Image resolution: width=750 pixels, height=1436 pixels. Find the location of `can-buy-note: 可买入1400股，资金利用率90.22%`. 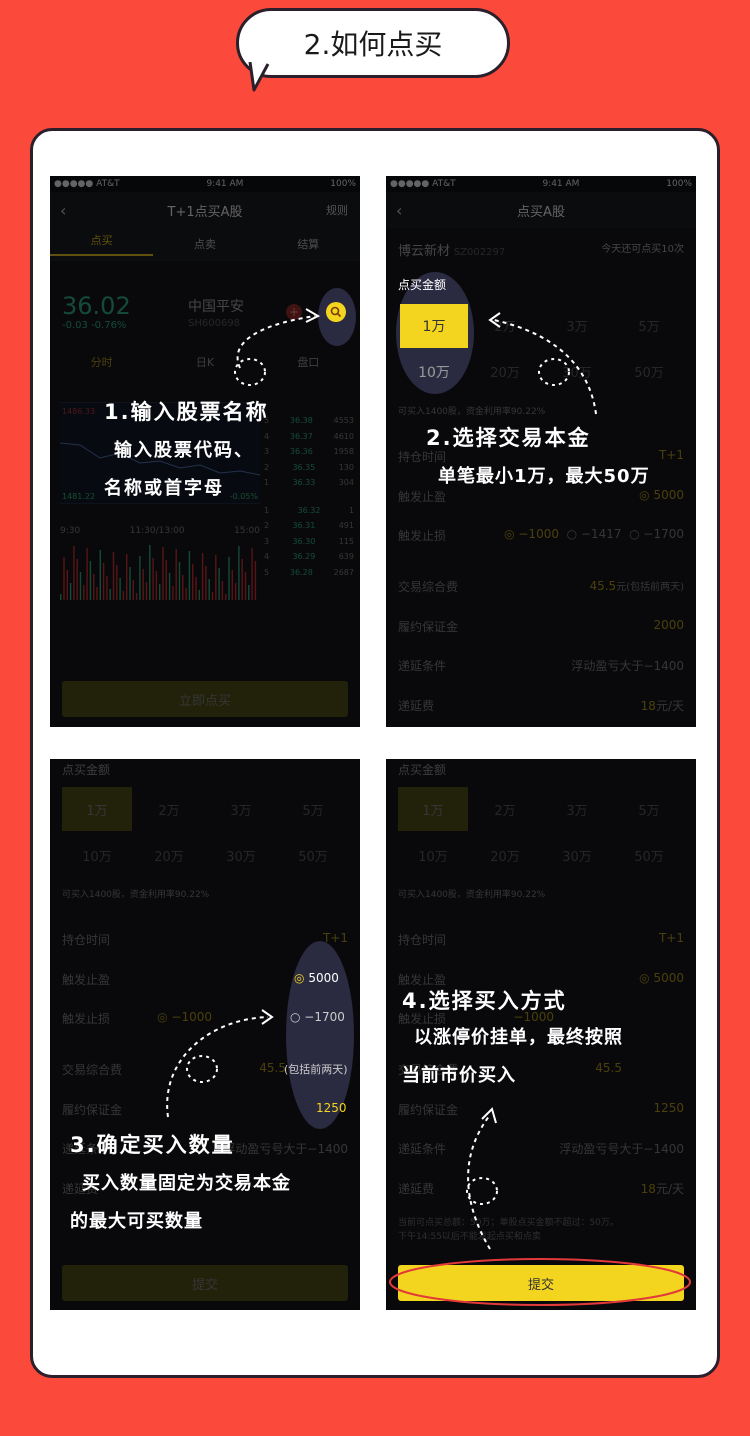

can-buy-note: 可买入1400股，资金利用率90.22% is located at coordinates (136, 895).